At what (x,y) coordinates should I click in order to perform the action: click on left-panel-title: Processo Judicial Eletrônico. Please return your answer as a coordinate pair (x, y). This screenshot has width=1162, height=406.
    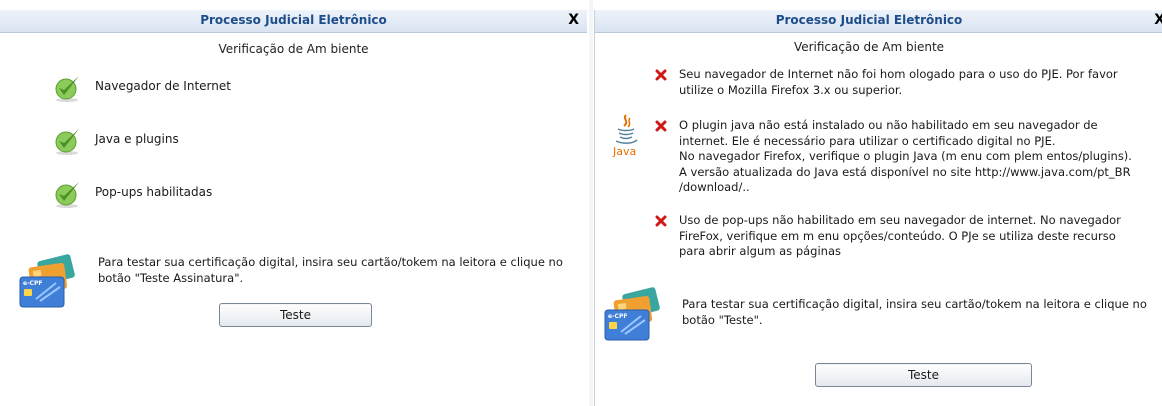
    Looking at the image, I should click on (293, 20).